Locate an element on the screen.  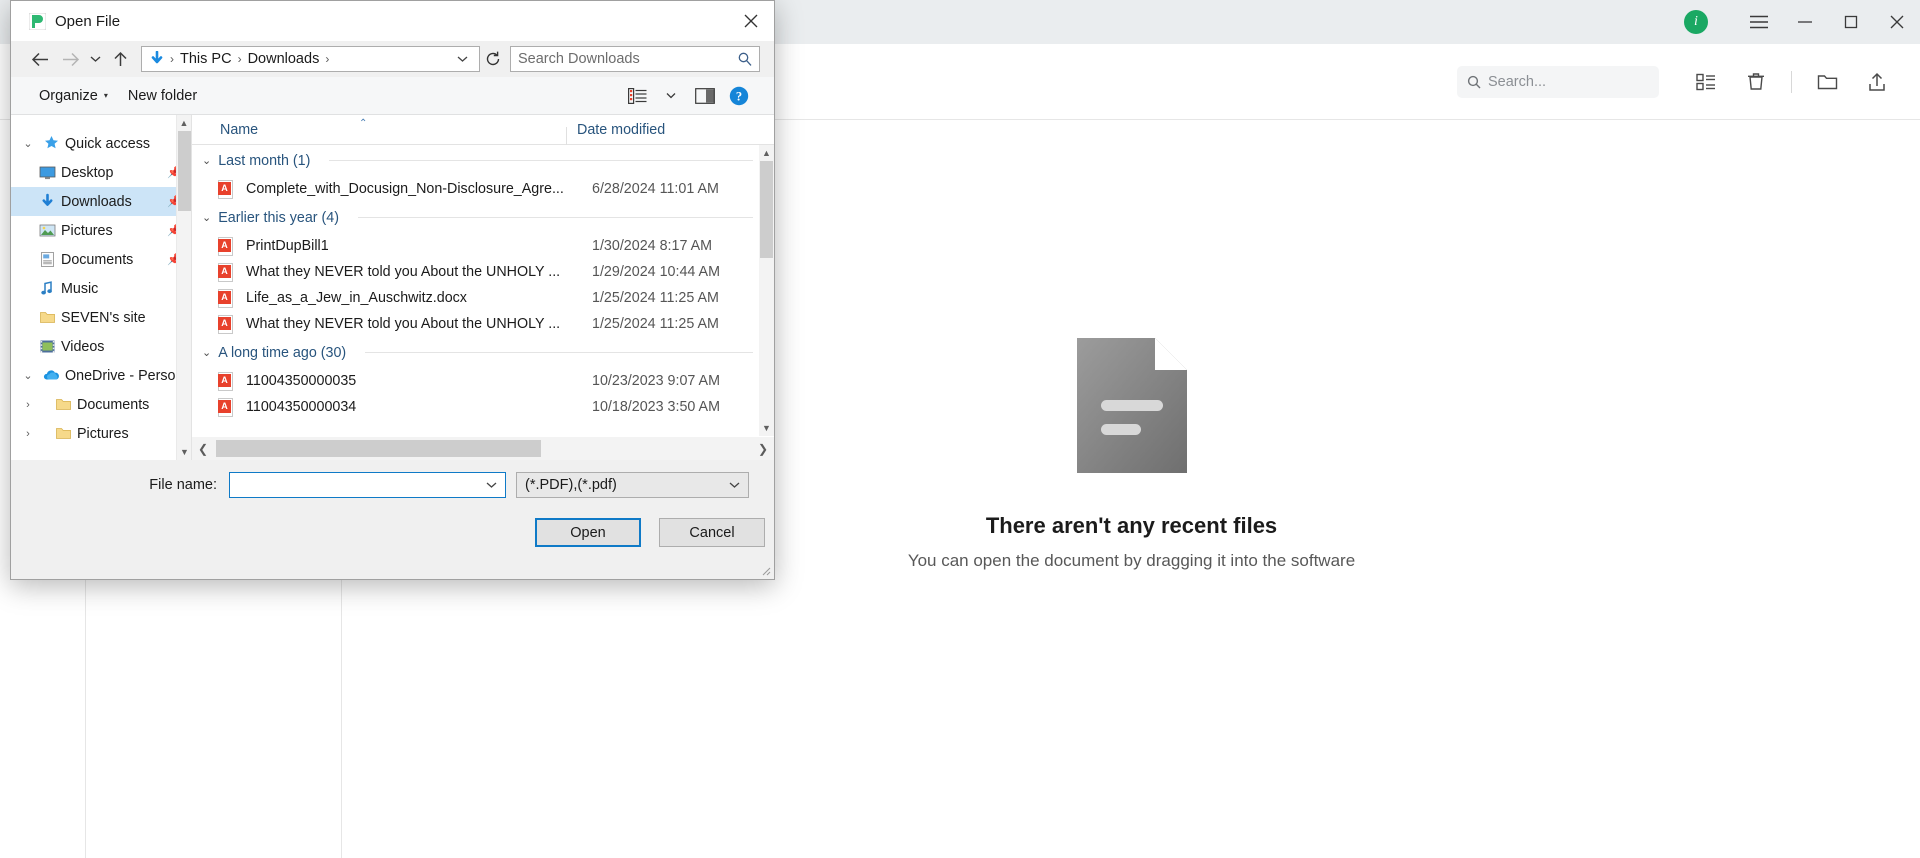
sidebar-item-desktop: Desktop 📌 is located at coordinates (101, 172).